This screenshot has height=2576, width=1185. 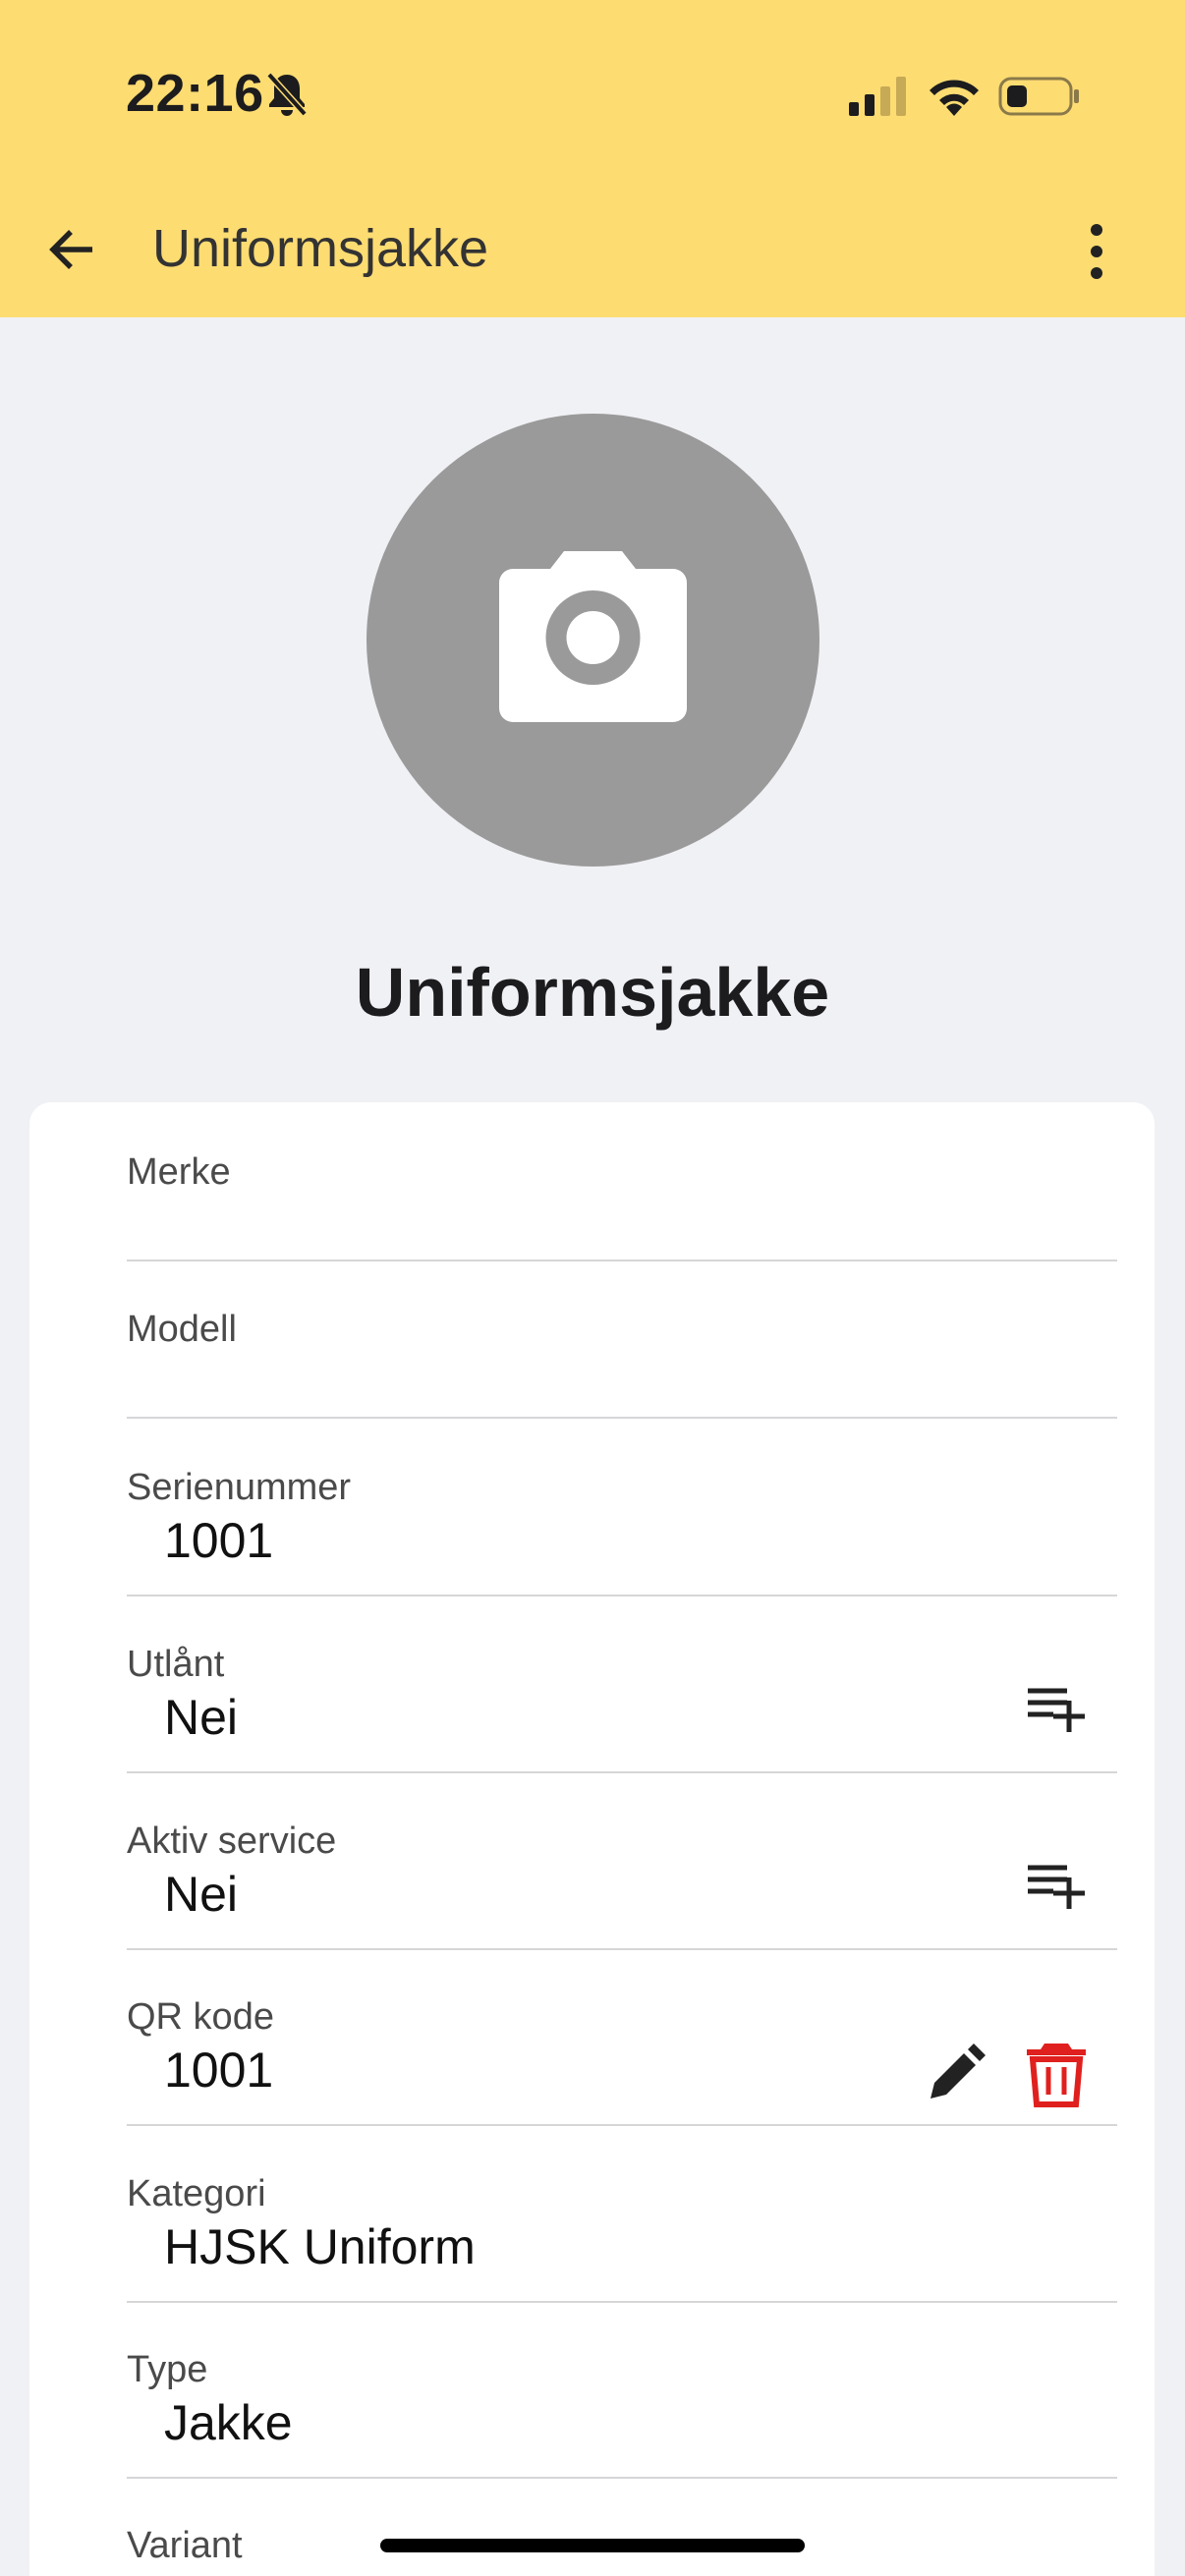 I want to click on field-label: Serienummer, so click(x=240, y=1487).